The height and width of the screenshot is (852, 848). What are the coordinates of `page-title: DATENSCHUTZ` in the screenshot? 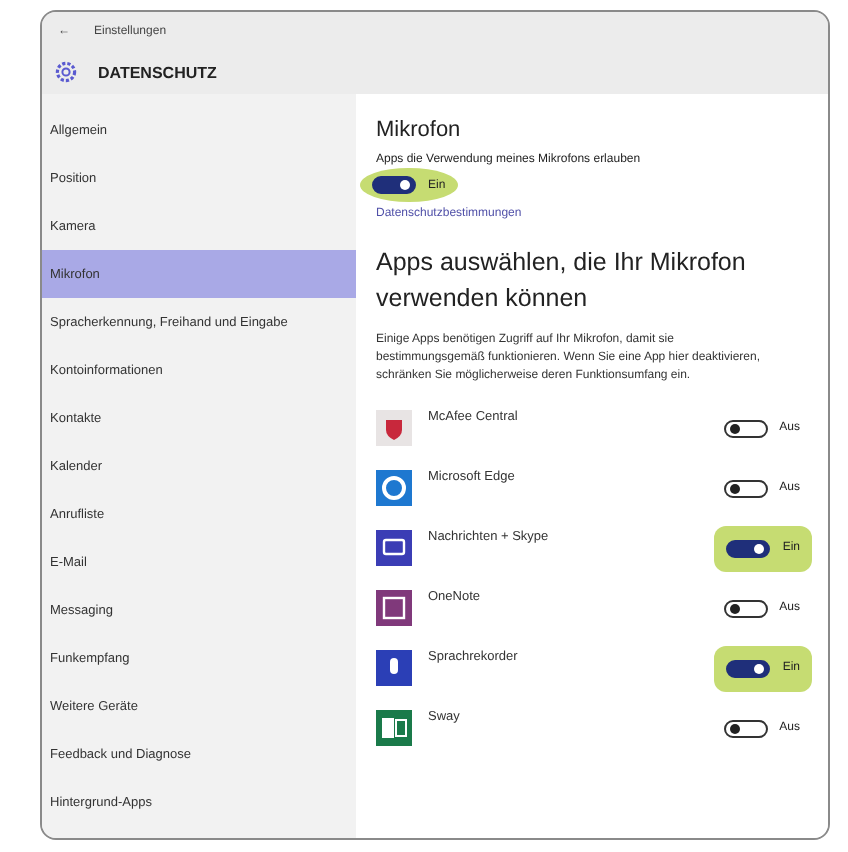 It's located at (157, 72).